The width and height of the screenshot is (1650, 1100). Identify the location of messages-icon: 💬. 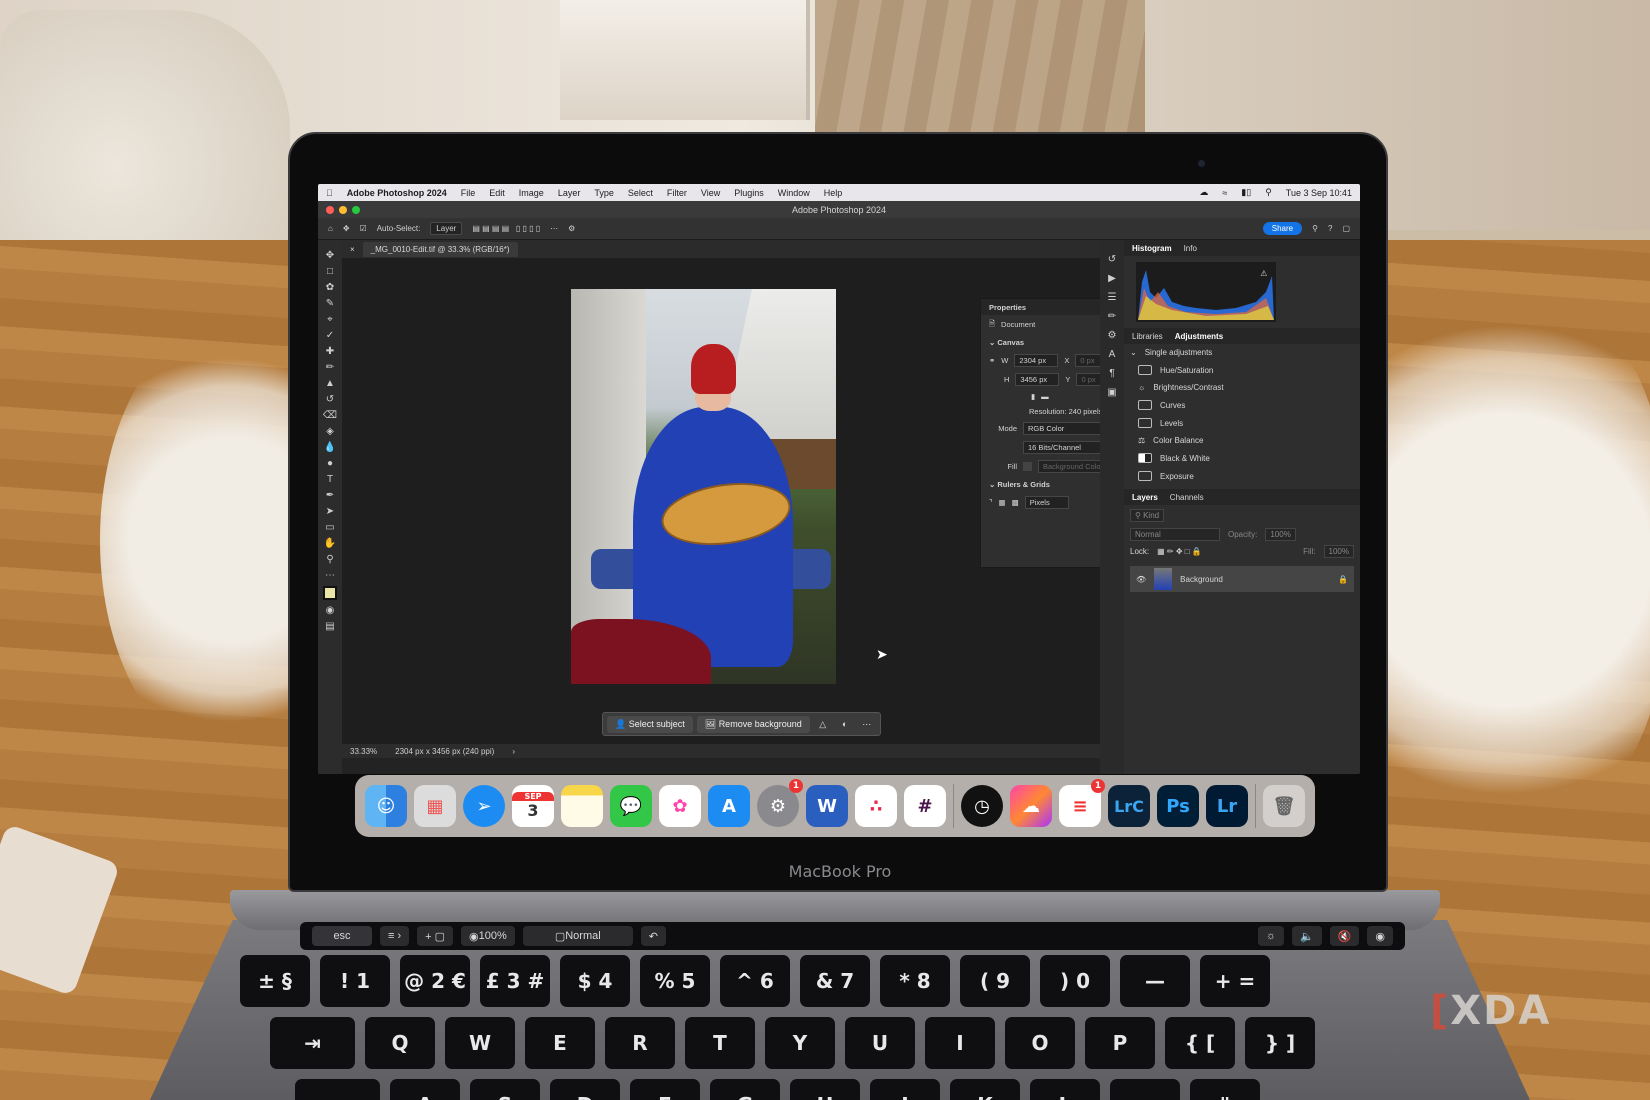
(631, 806).